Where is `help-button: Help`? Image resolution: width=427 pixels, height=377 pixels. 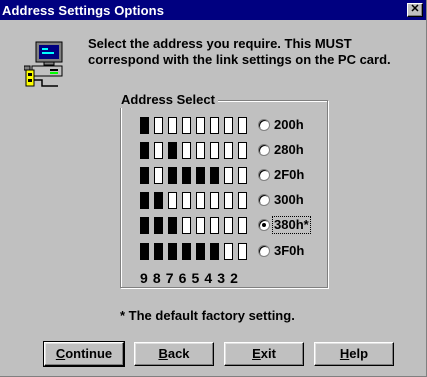
help-button: Help is located at coordinates (354, 354).